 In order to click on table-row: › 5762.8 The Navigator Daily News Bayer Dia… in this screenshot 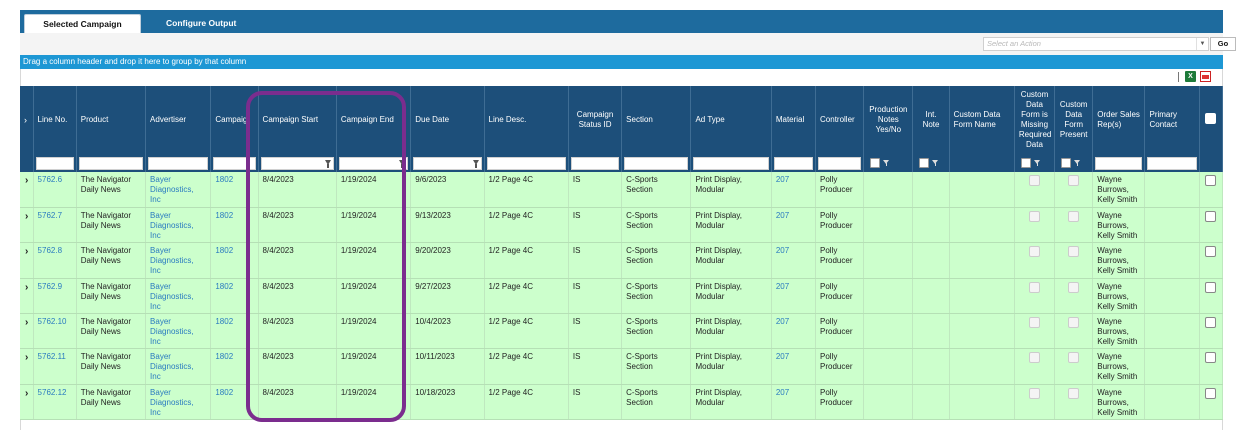, I will do `click(622, 260)`.